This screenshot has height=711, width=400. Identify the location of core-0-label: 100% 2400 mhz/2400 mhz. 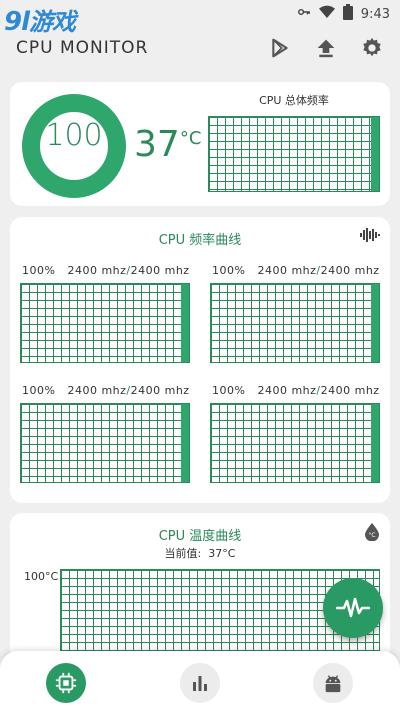
(106, 270).